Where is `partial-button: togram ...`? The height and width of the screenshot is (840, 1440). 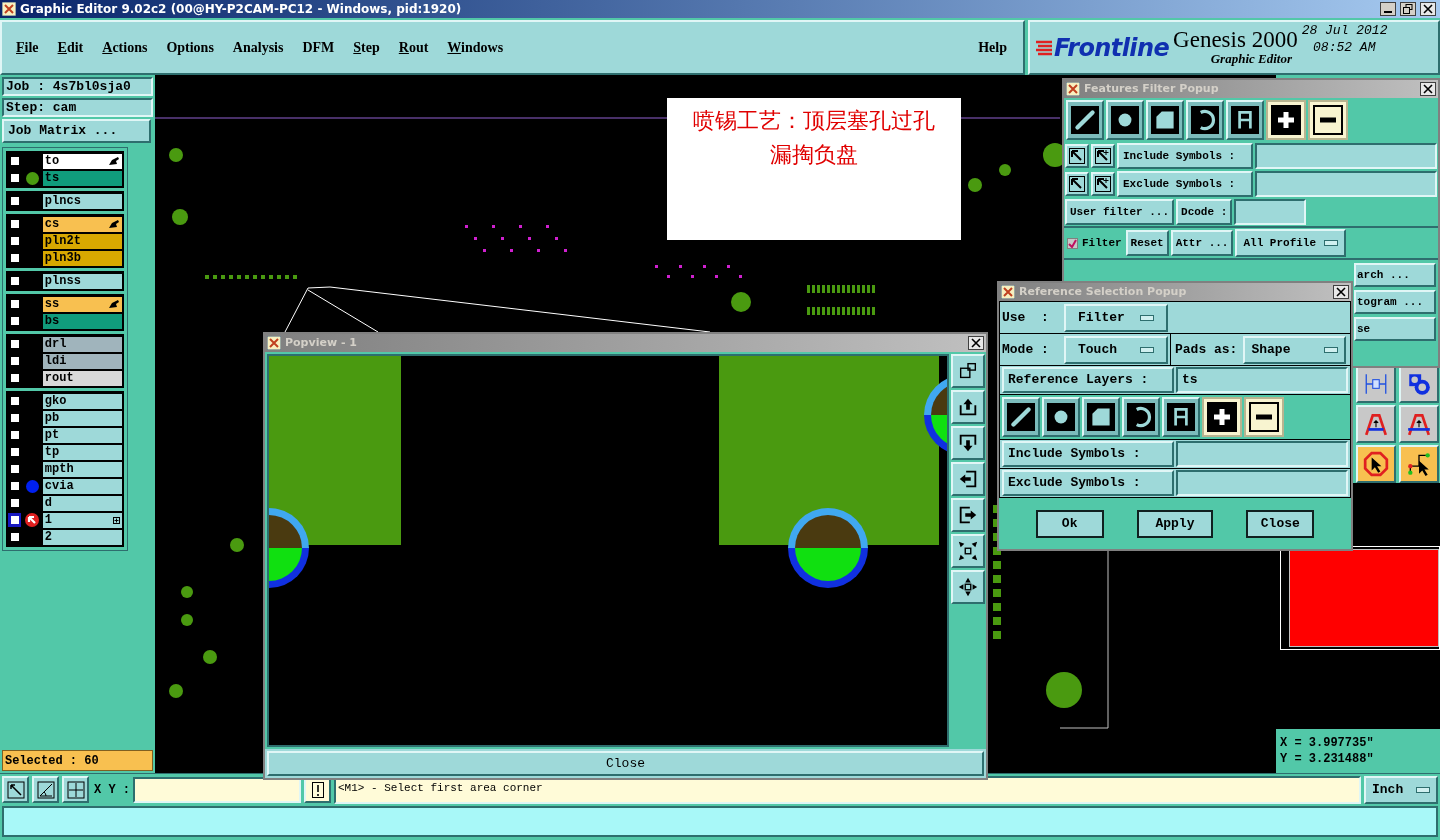
partial-button: togram ... is located at coordinates (1395, 302).